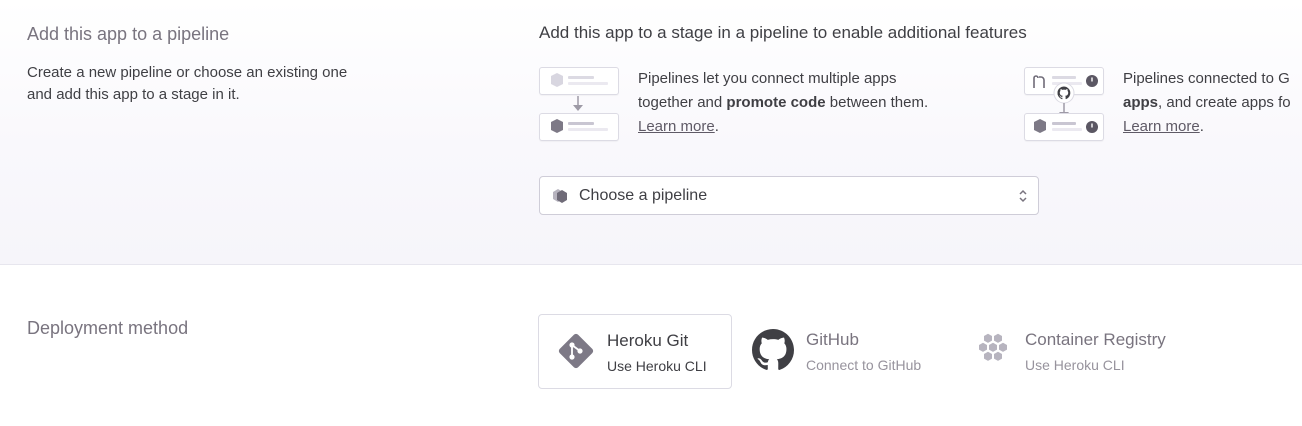 The image size is (1302, 426). I want to click on pipeline-promote-icon, so click(579, 105).